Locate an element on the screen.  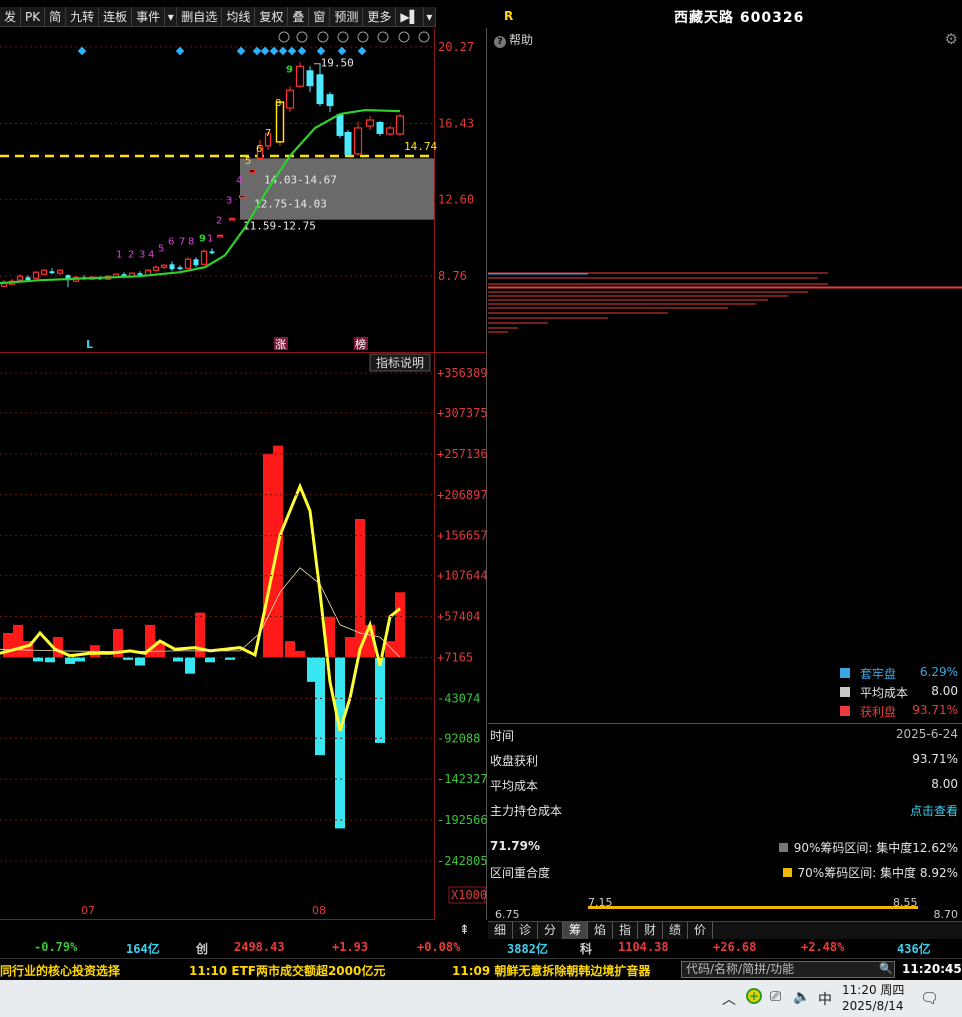
tab-3: 筹 is located at coordinates (575, 931).